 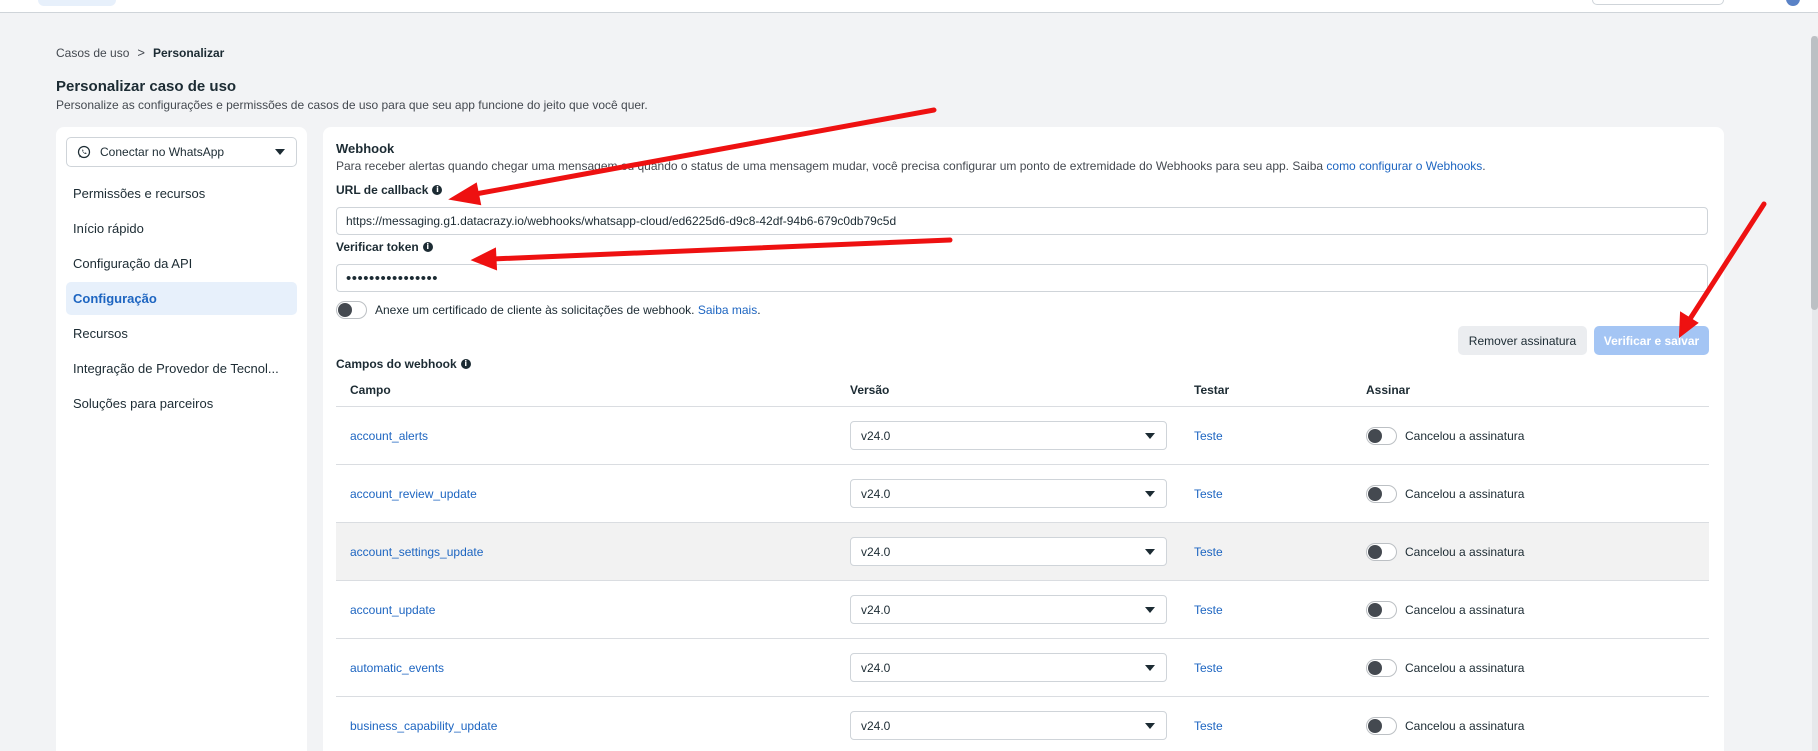 What do you see at coordinates (84, 152) in the screenshot?
I see `whatsapp-icon` at bounding box center [84, 152].